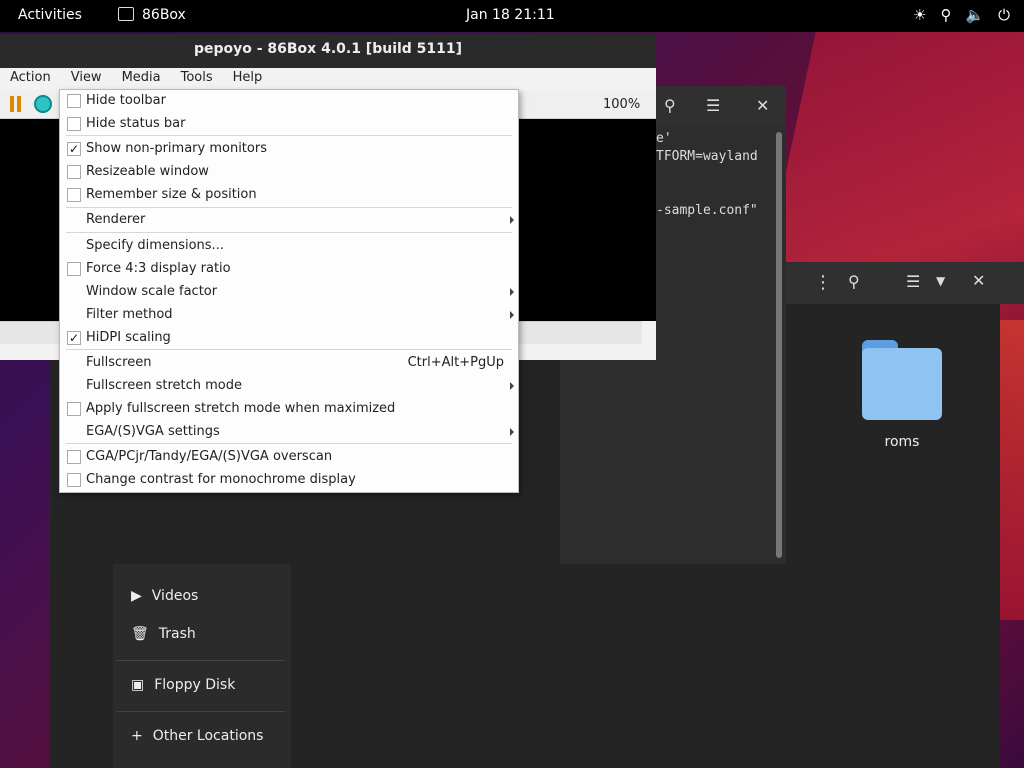 This screenshot has height=768, width=1024. I want to click on files-header: ⋮ ⚲ ☰ ▼ ✕, so click(905, 283).